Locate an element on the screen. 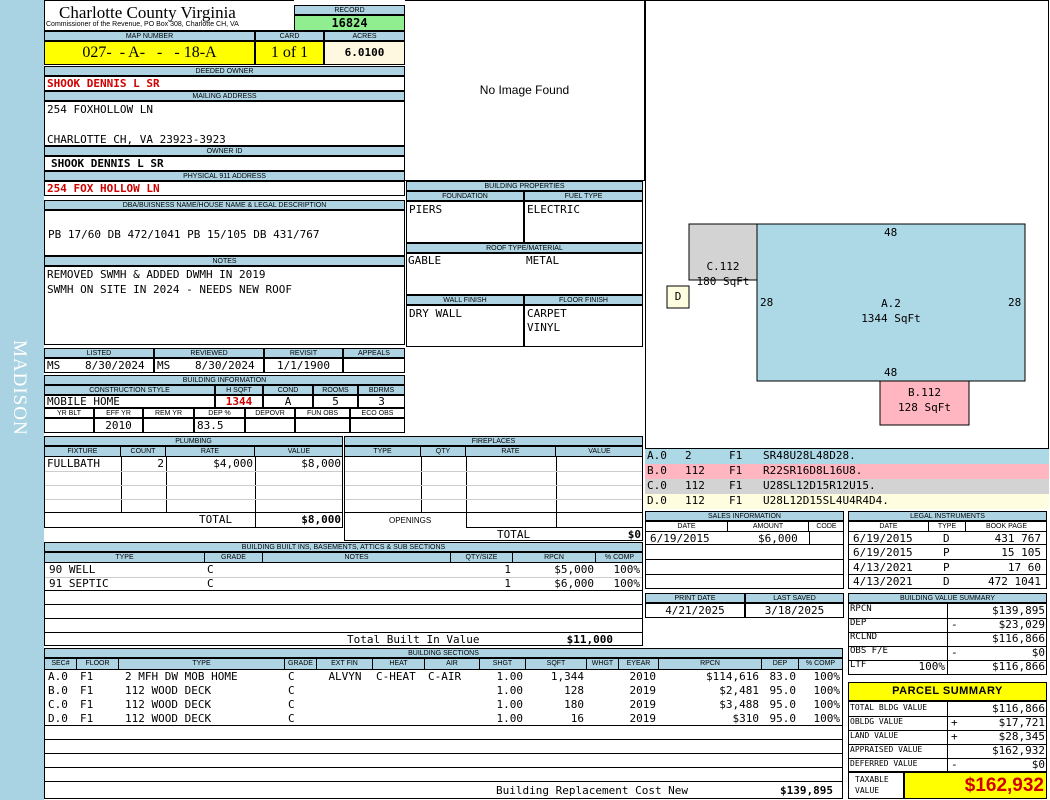 The height and width of the screenshot is (800, 1050). builtin-total-label: Total Built In Value is located at coordinates (413, 639).